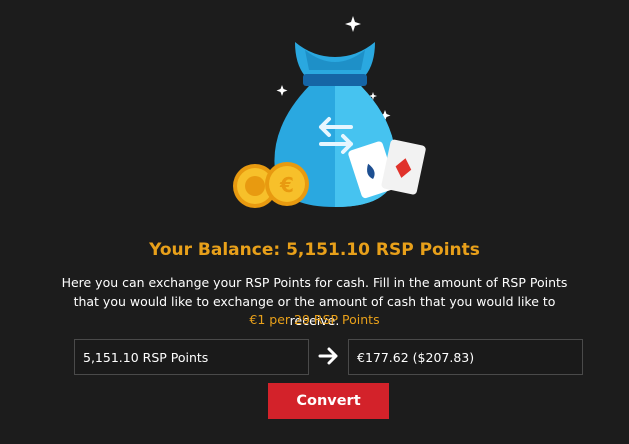 The width and height of the screenshot is (629, 444). I want to click on cash-input, so click(465, 357).